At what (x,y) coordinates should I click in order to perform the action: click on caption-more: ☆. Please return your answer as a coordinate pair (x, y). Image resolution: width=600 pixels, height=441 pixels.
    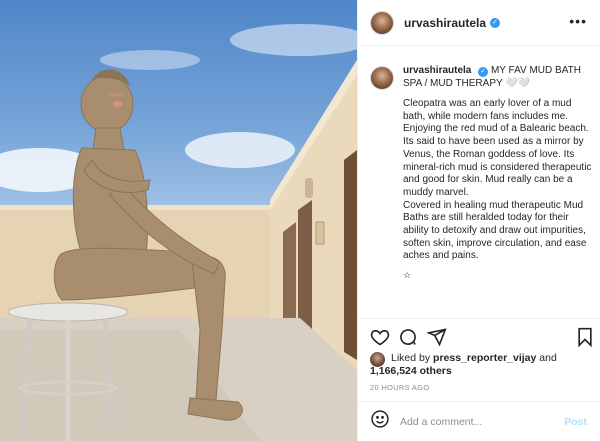
    Looking at the image, I should click on (407, 275).